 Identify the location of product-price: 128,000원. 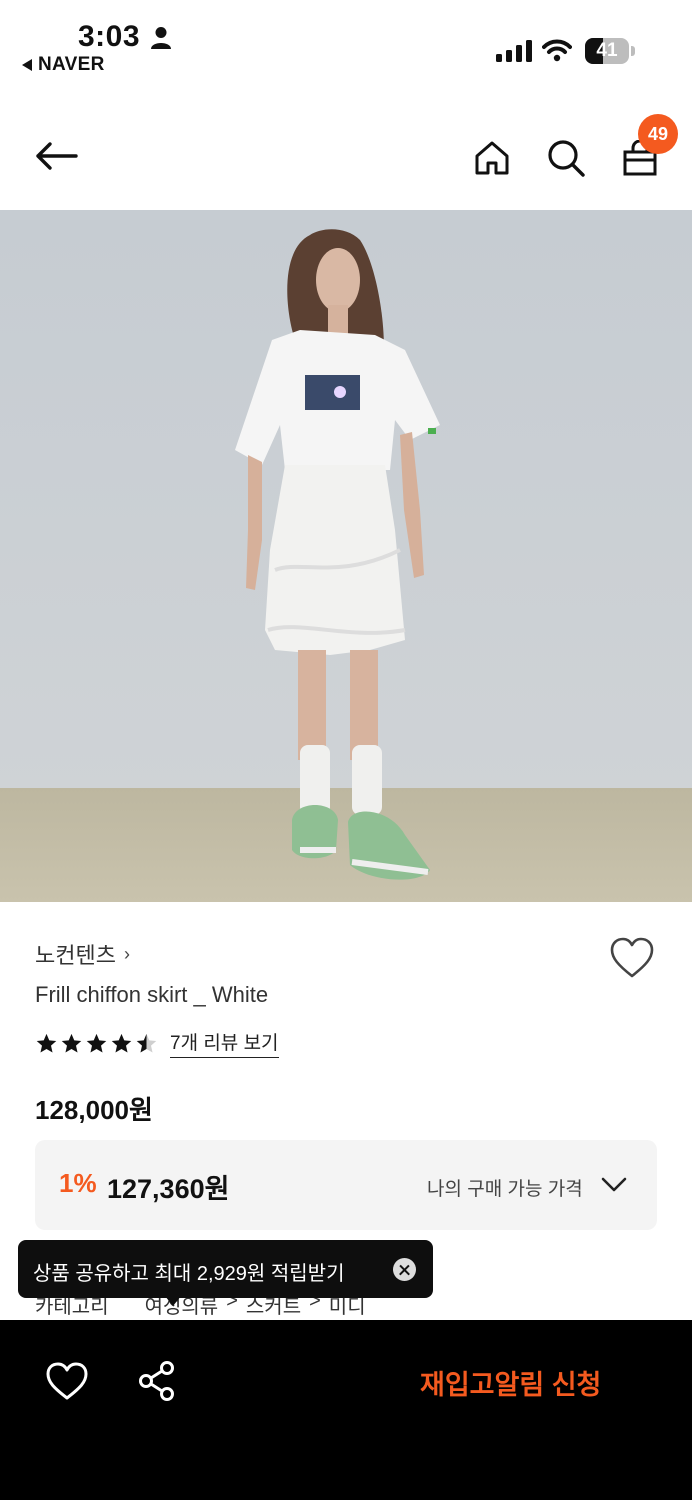
(94, 1110).